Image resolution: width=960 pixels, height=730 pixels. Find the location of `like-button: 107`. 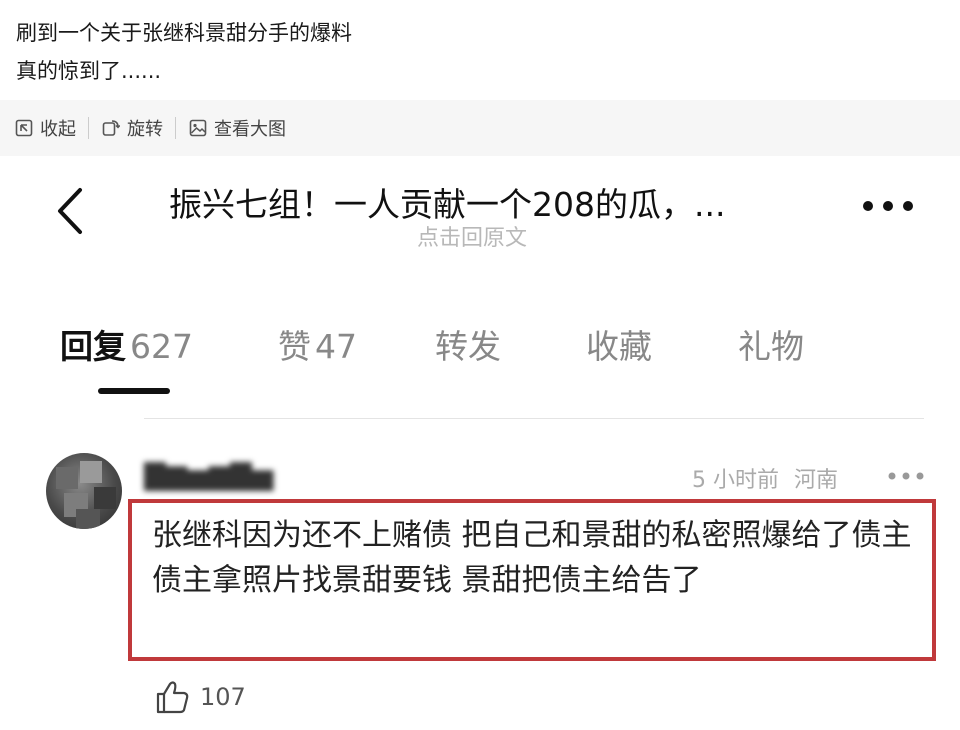

like-button: 107 is located at coordinates (200, 697).